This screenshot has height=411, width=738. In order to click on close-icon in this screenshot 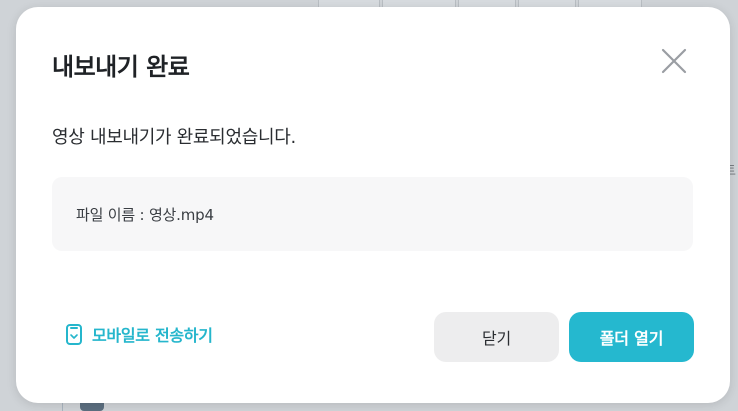, I will do `click(674, 61)`.